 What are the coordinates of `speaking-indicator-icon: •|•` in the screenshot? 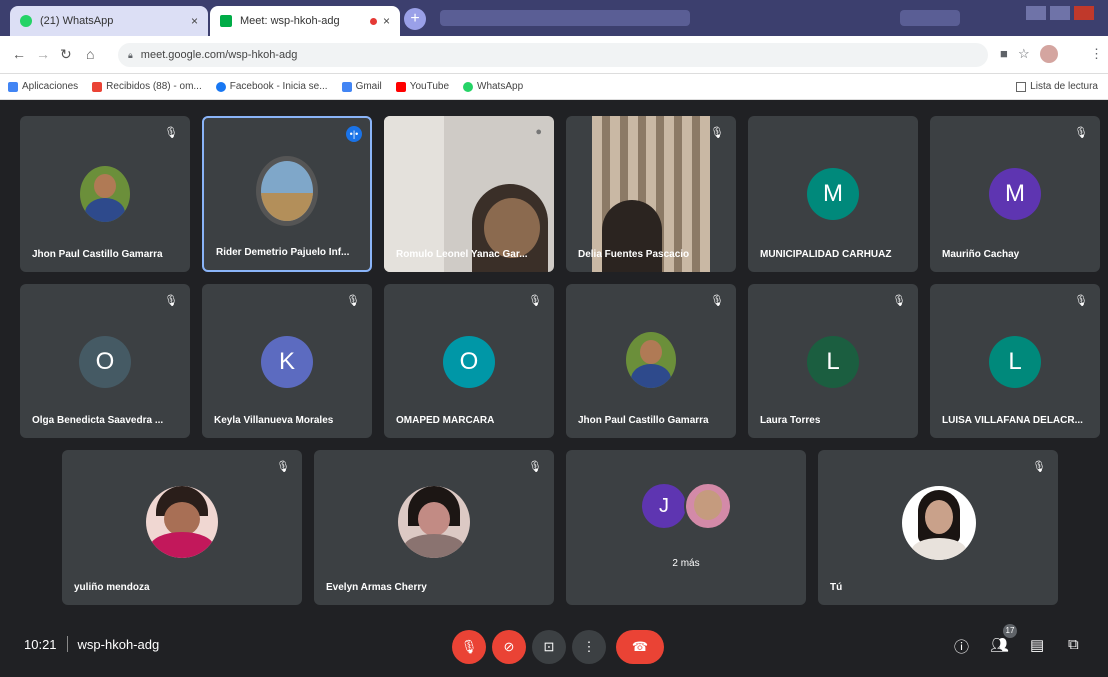 It's located at (354, 134).